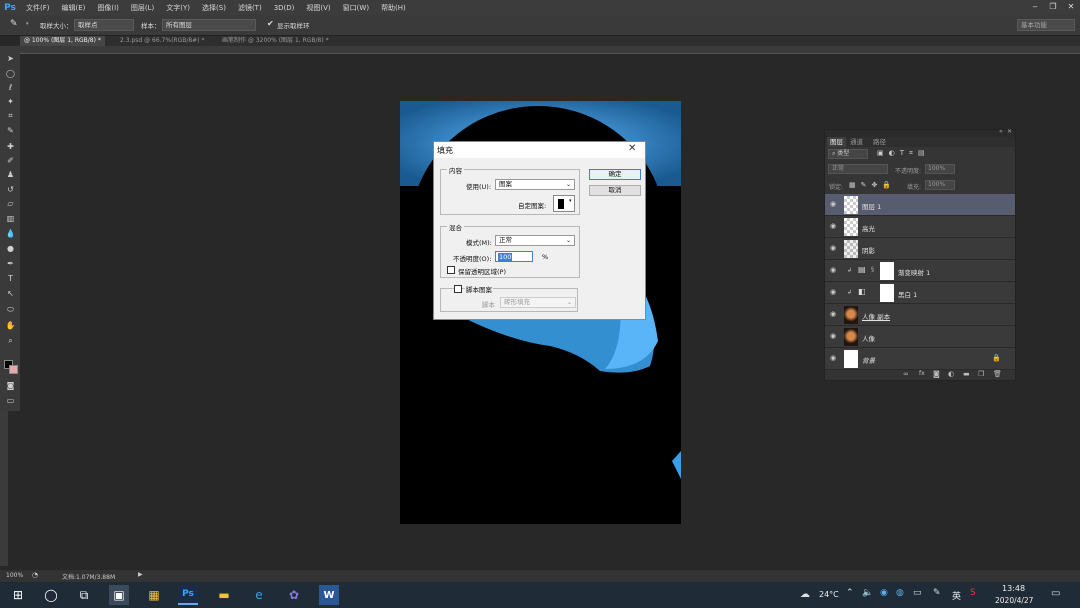 This screenshot has height=608, width=1080. What do you see at coordinates (966, 374) in the screenshot?
I see `group-folder-icon: ▬` at bounding box center [966, 374].